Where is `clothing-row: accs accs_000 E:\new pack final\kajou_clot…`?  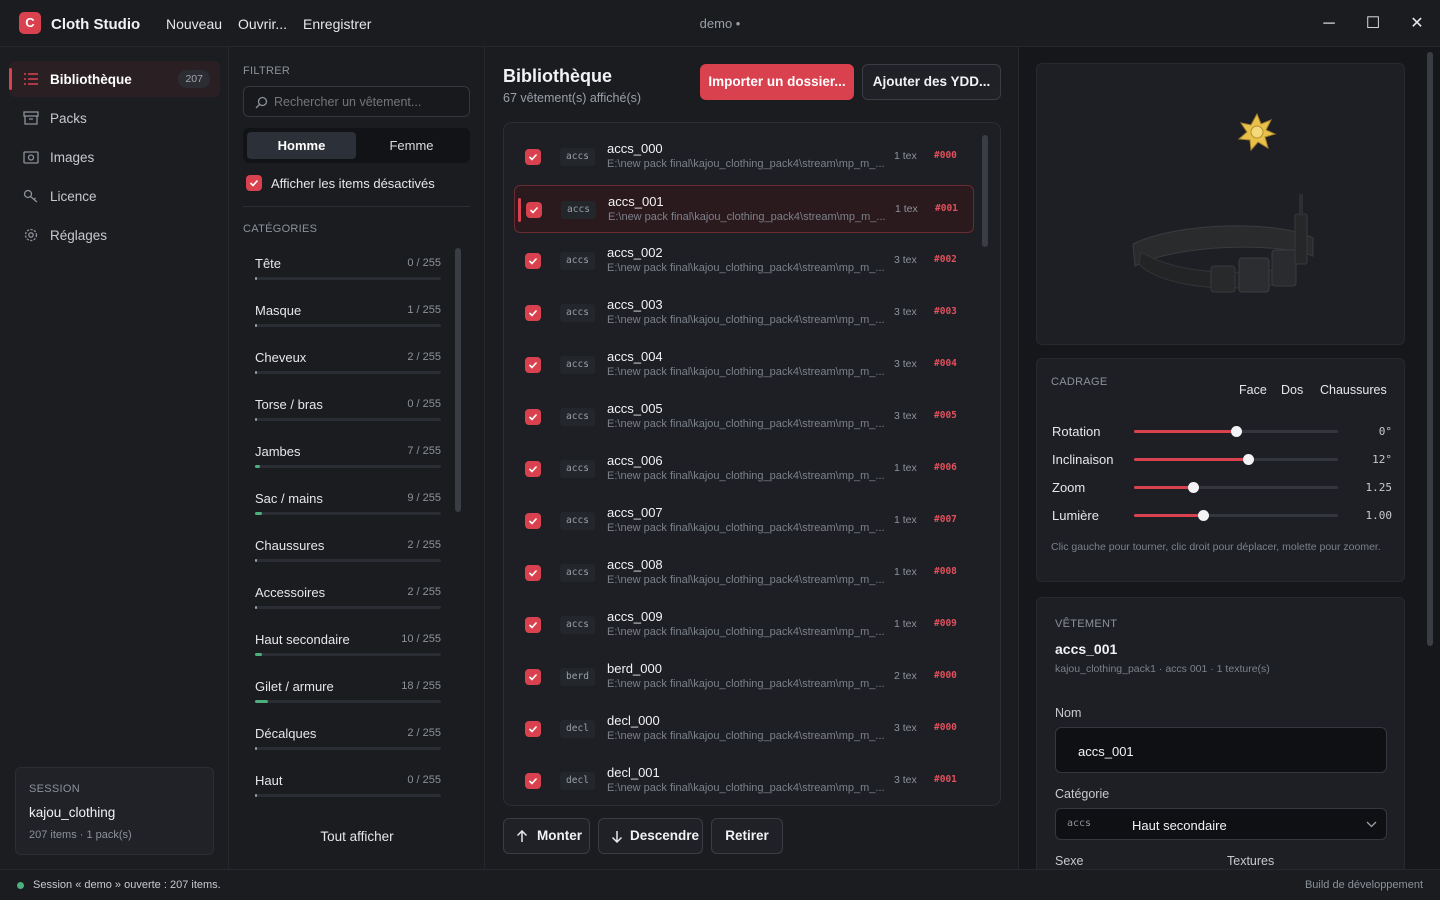 clothing-row: accs accs_000 E:\new pack final\kajou_clot… is located at coordinates (744, 157).